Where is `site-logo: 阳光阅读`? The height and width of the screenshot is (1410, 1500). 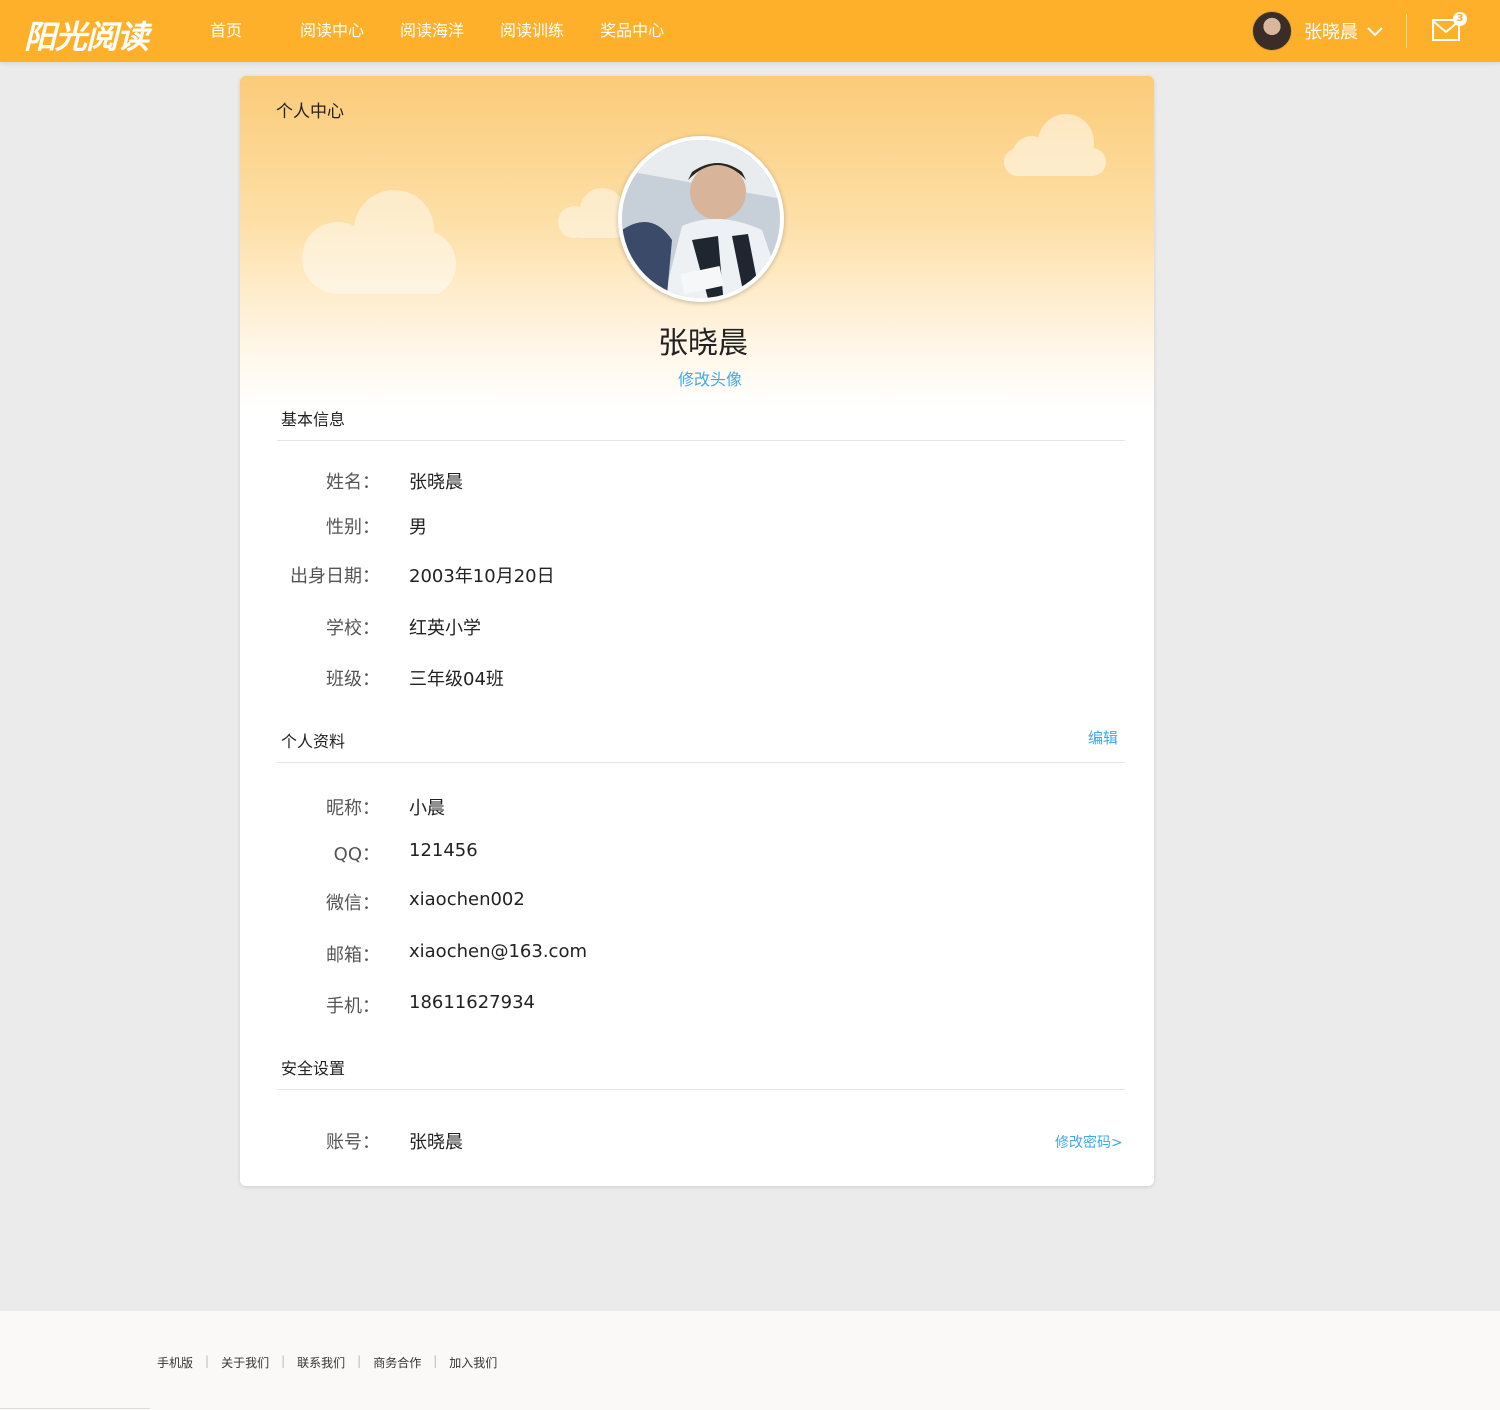 site-logo: 阳光阅读 is located at coordinates (86, 35).